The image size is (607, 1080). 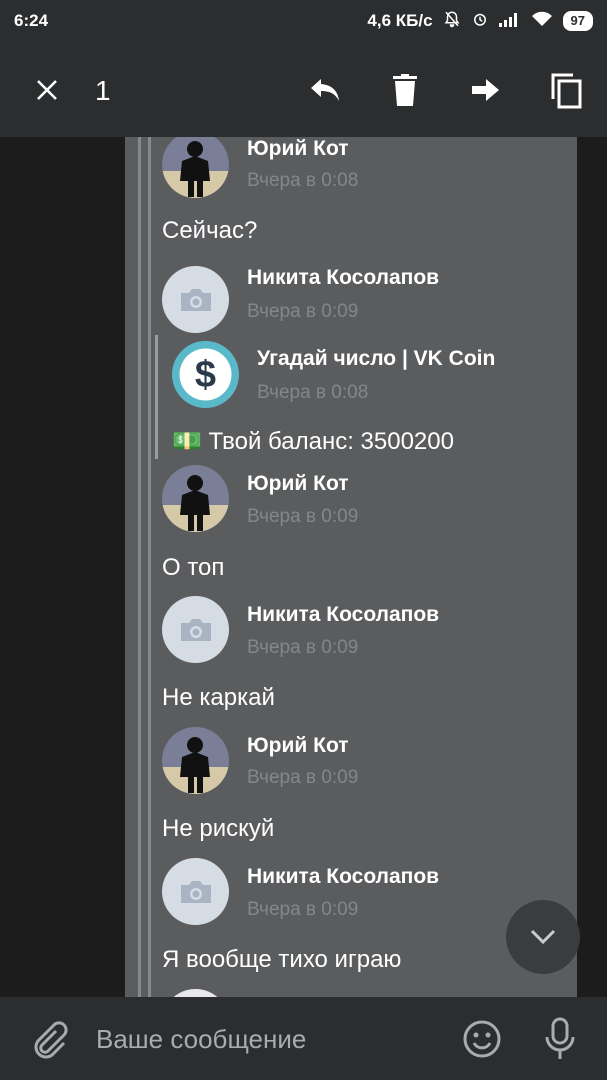 What do you see at coordinates (405, 89) in the screenshot?
I see `delete-icon` at bounding box center [405, 89].